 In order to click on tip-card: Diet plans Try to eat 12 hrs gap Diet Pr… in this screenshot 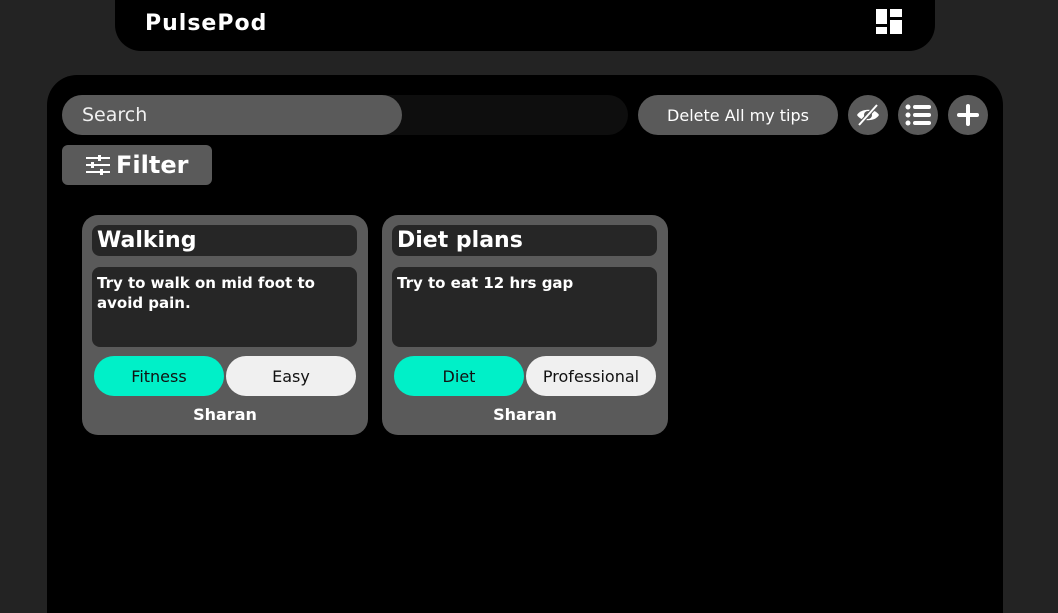, I will do `click(525, 325)`.